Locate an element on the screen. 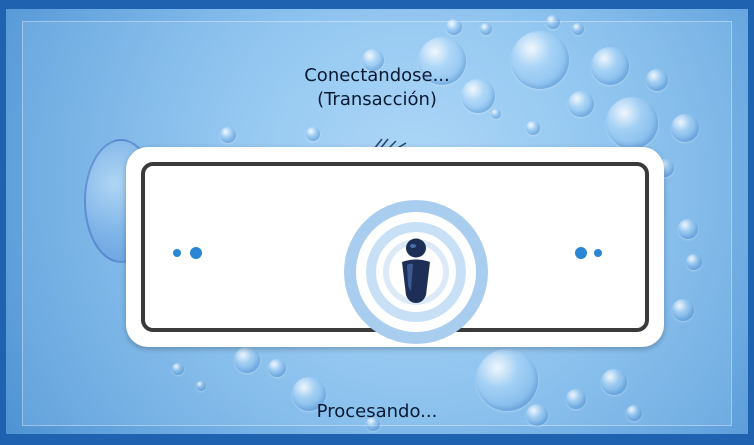 This screenshot has width=754, height=445. info-person-icon is located at coordinates (416, 272).